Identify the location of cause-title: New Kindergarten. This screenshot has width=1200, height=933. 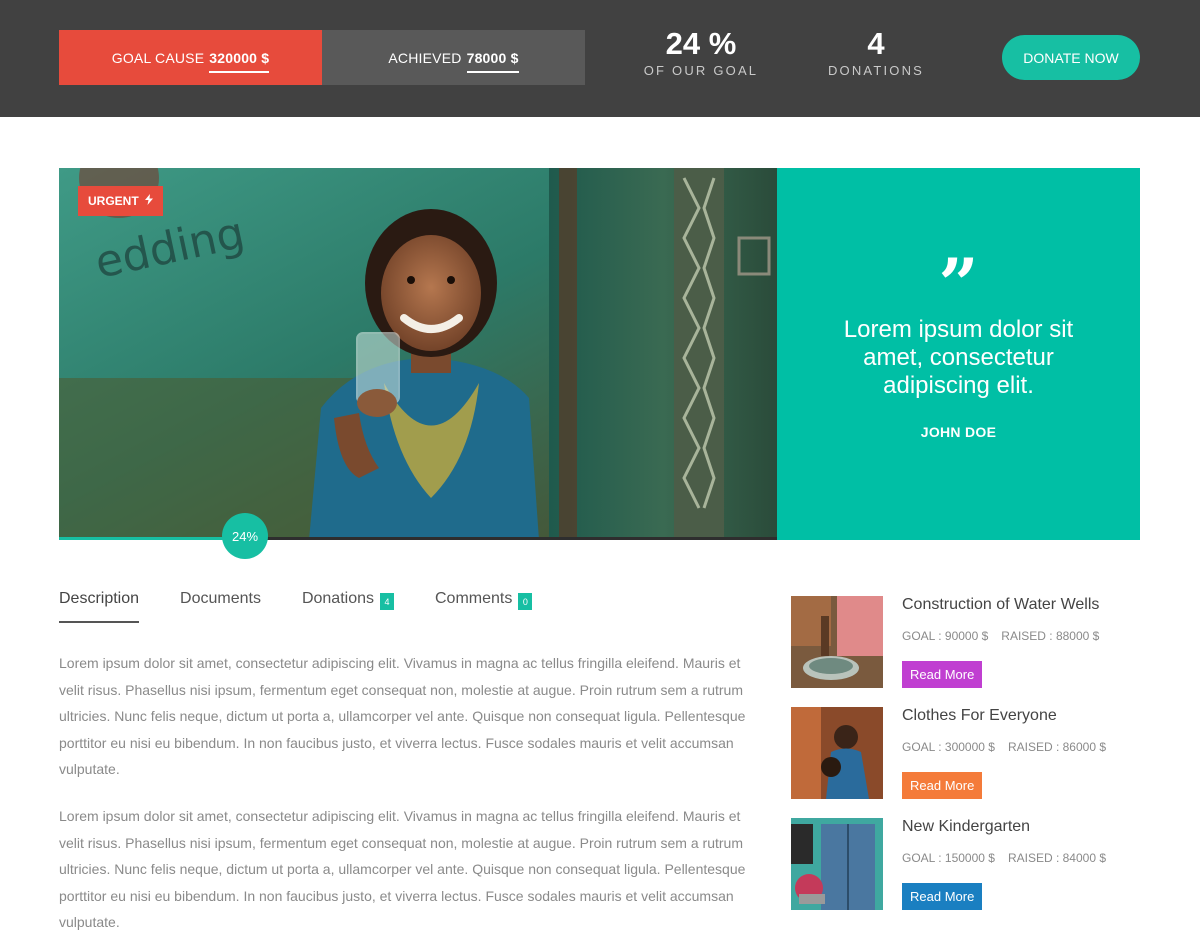
(966, 827).